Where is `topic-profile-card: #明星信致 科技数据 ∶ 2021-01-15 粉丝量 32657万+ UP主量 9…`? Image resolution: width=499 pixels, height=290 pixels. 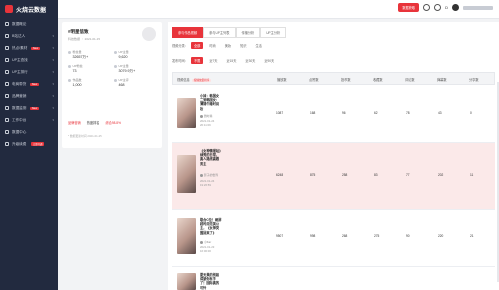
topic-profile-card: #明星信致 科技数据 ∶ 2021-01-15 粉丝量 32657万+ UP主量 9… is located at coordinates (112, 85).